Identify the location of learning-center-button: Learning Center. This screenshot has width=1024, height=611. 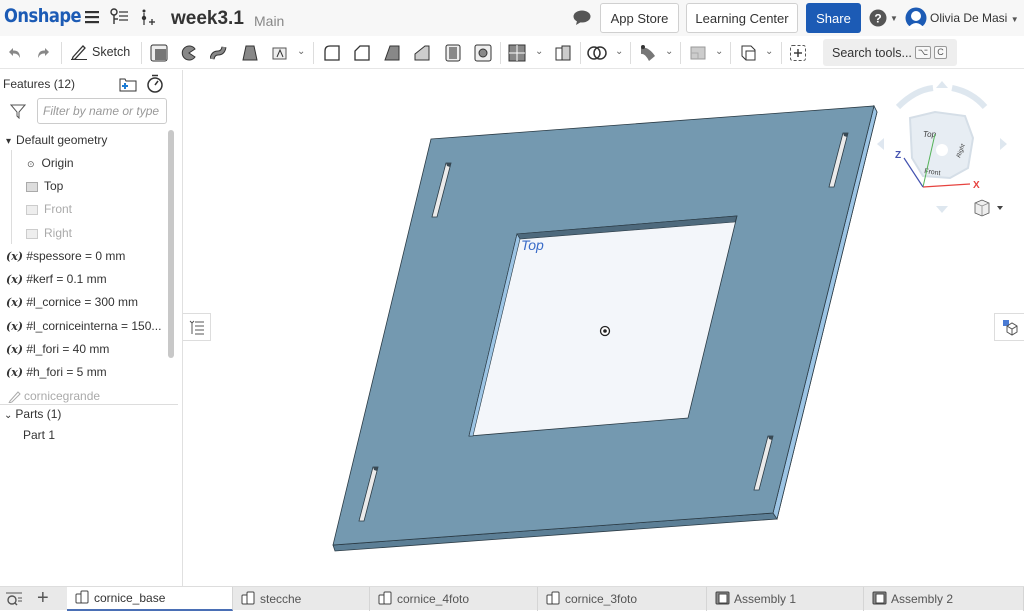
(742, 18).